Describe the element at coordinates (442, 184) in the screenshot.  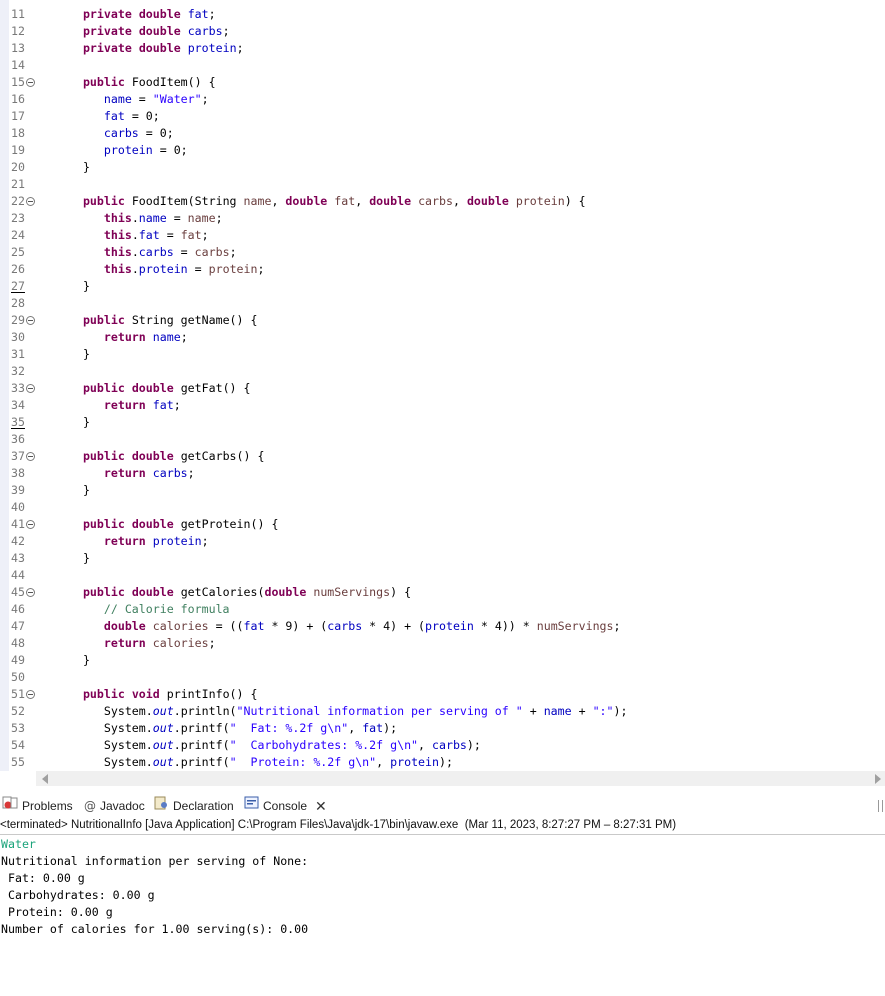
I see `code-line: 21` at that location.